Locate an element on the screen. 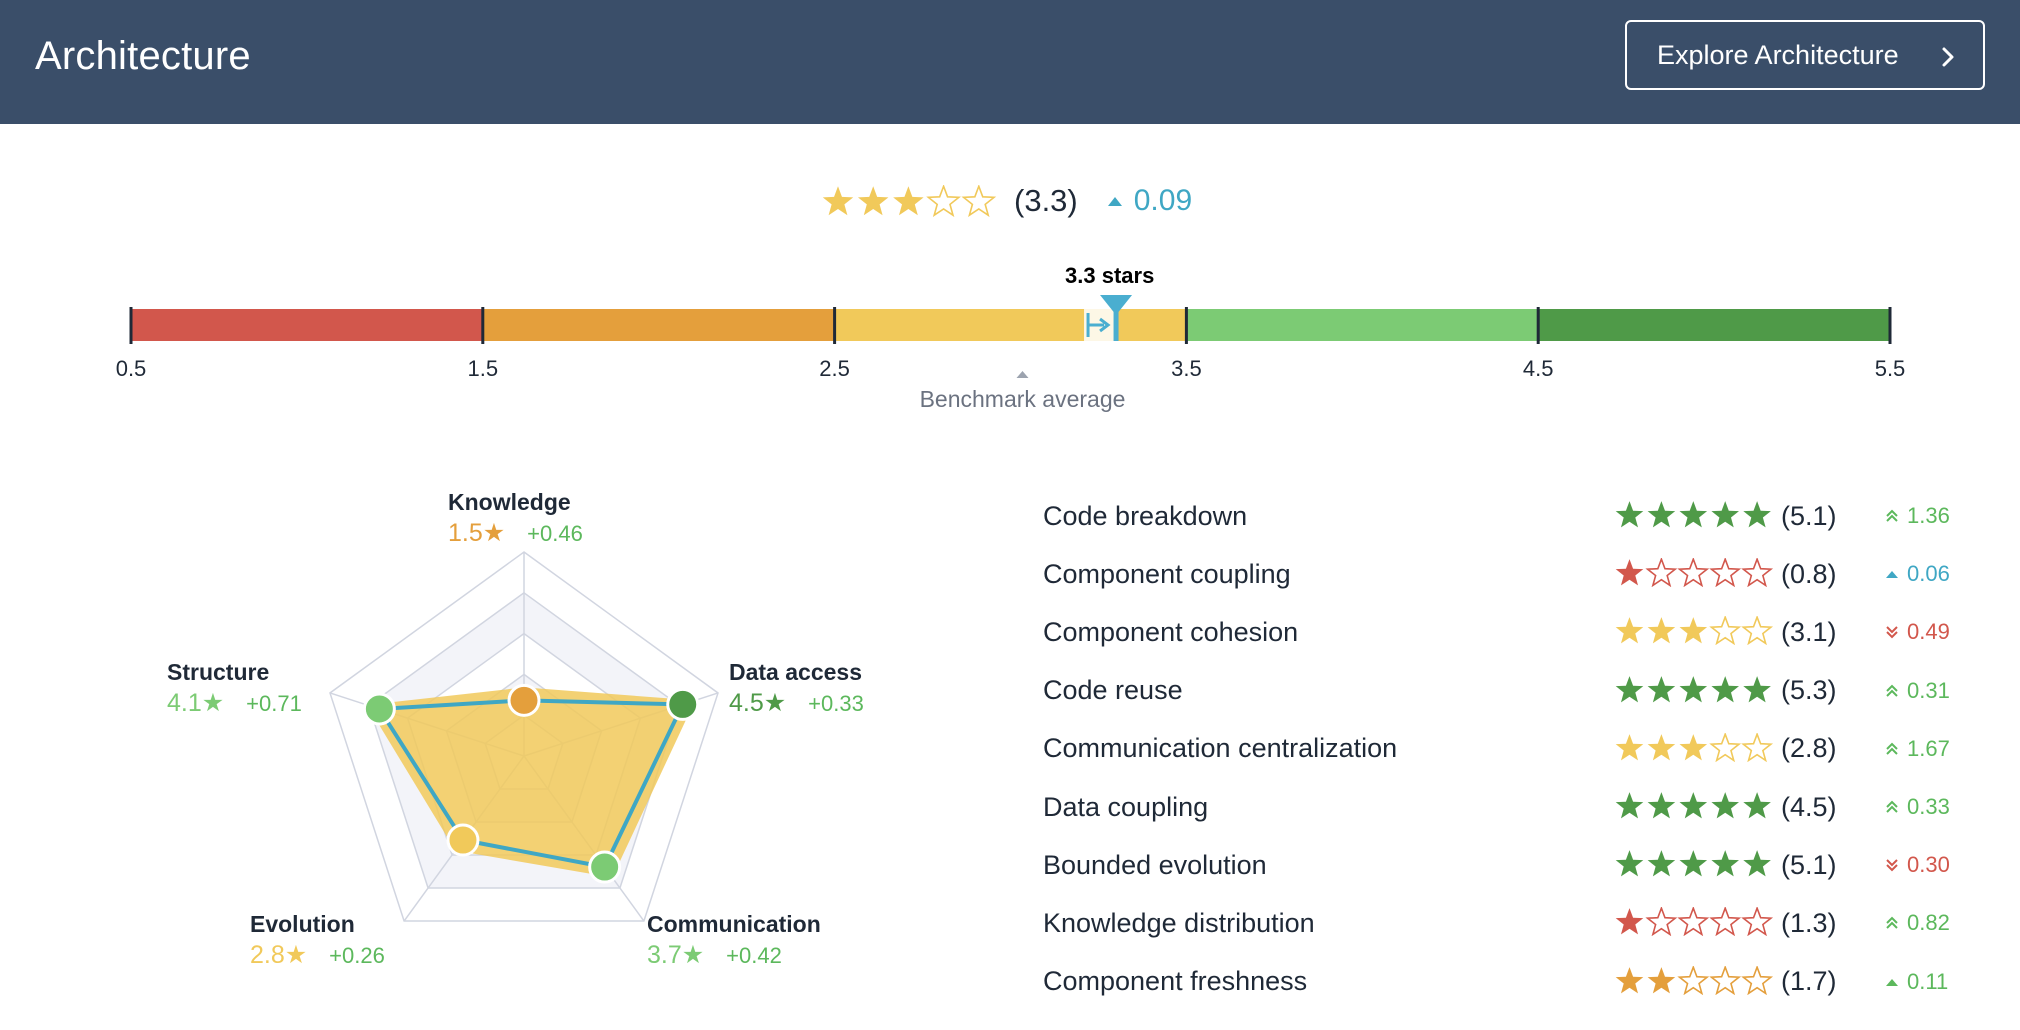 This screenshot has height=1030, width=2020. benchmark-marker-icon is located at coordinates (1022, 374).